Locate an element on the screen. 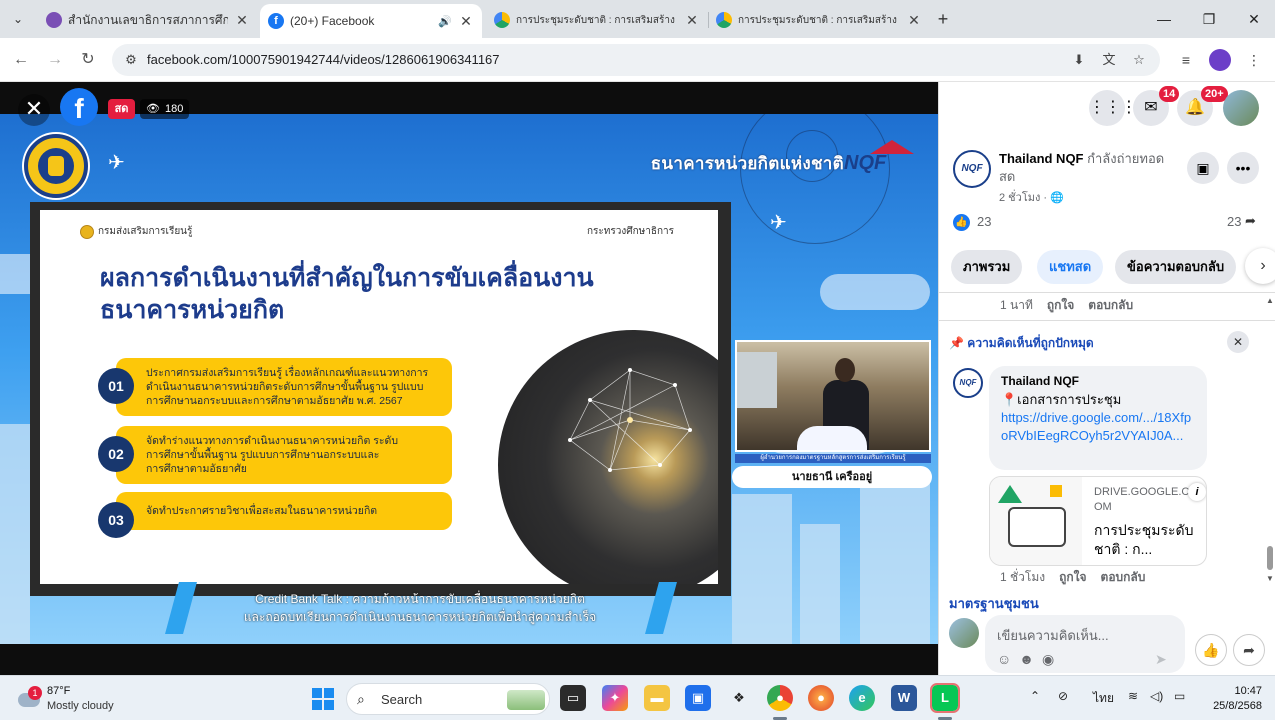  like-button: 👍 is located at coordinates (1211, 650).